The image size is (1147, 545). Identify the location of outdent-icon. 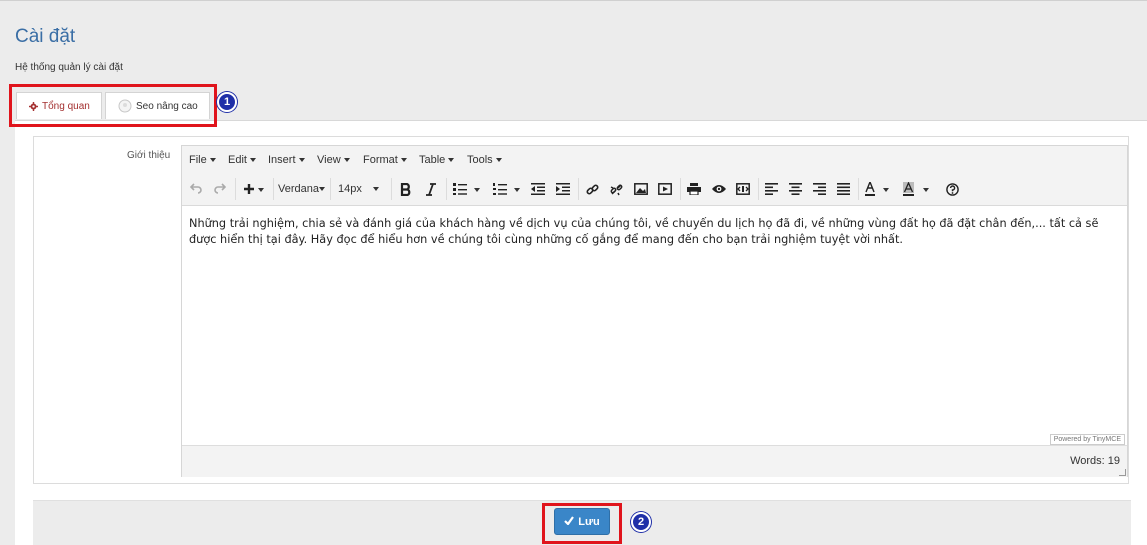
(538, 189).